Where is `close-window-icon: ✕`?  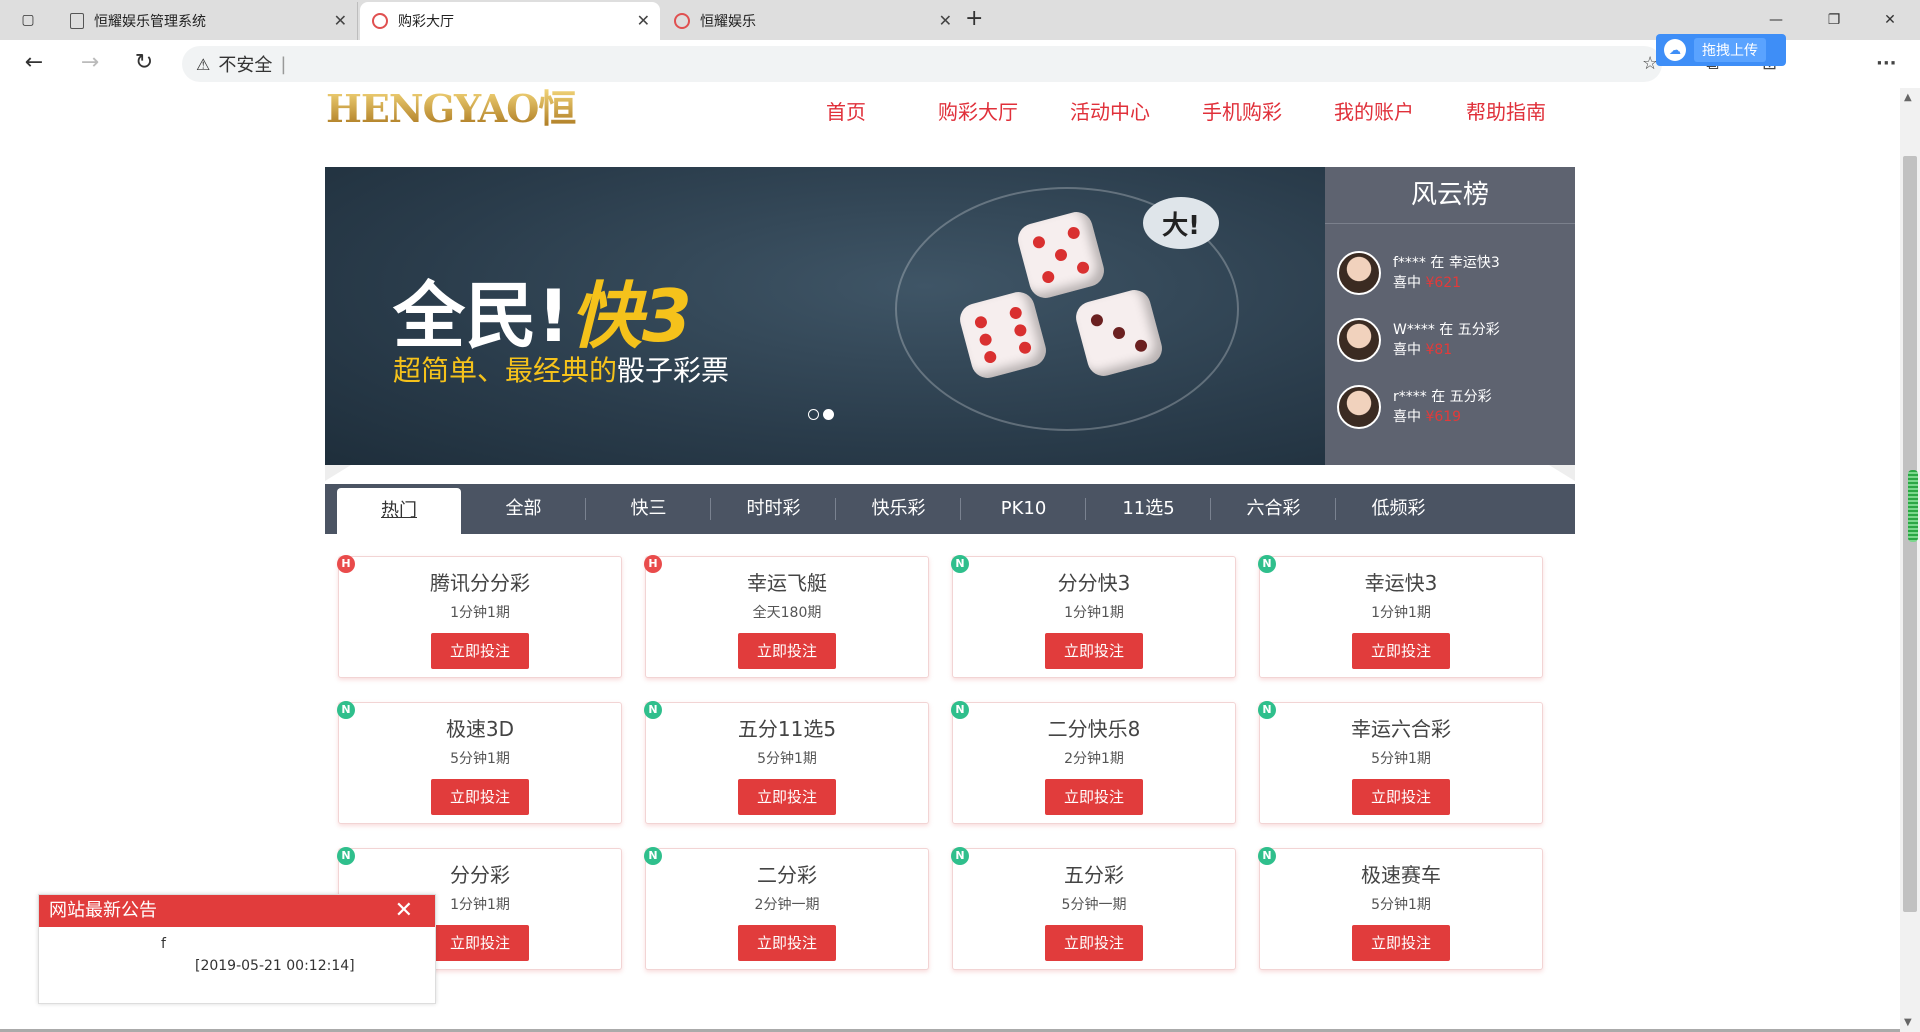
close-window-icon: ✕ is located at coordinates (1890, 20).